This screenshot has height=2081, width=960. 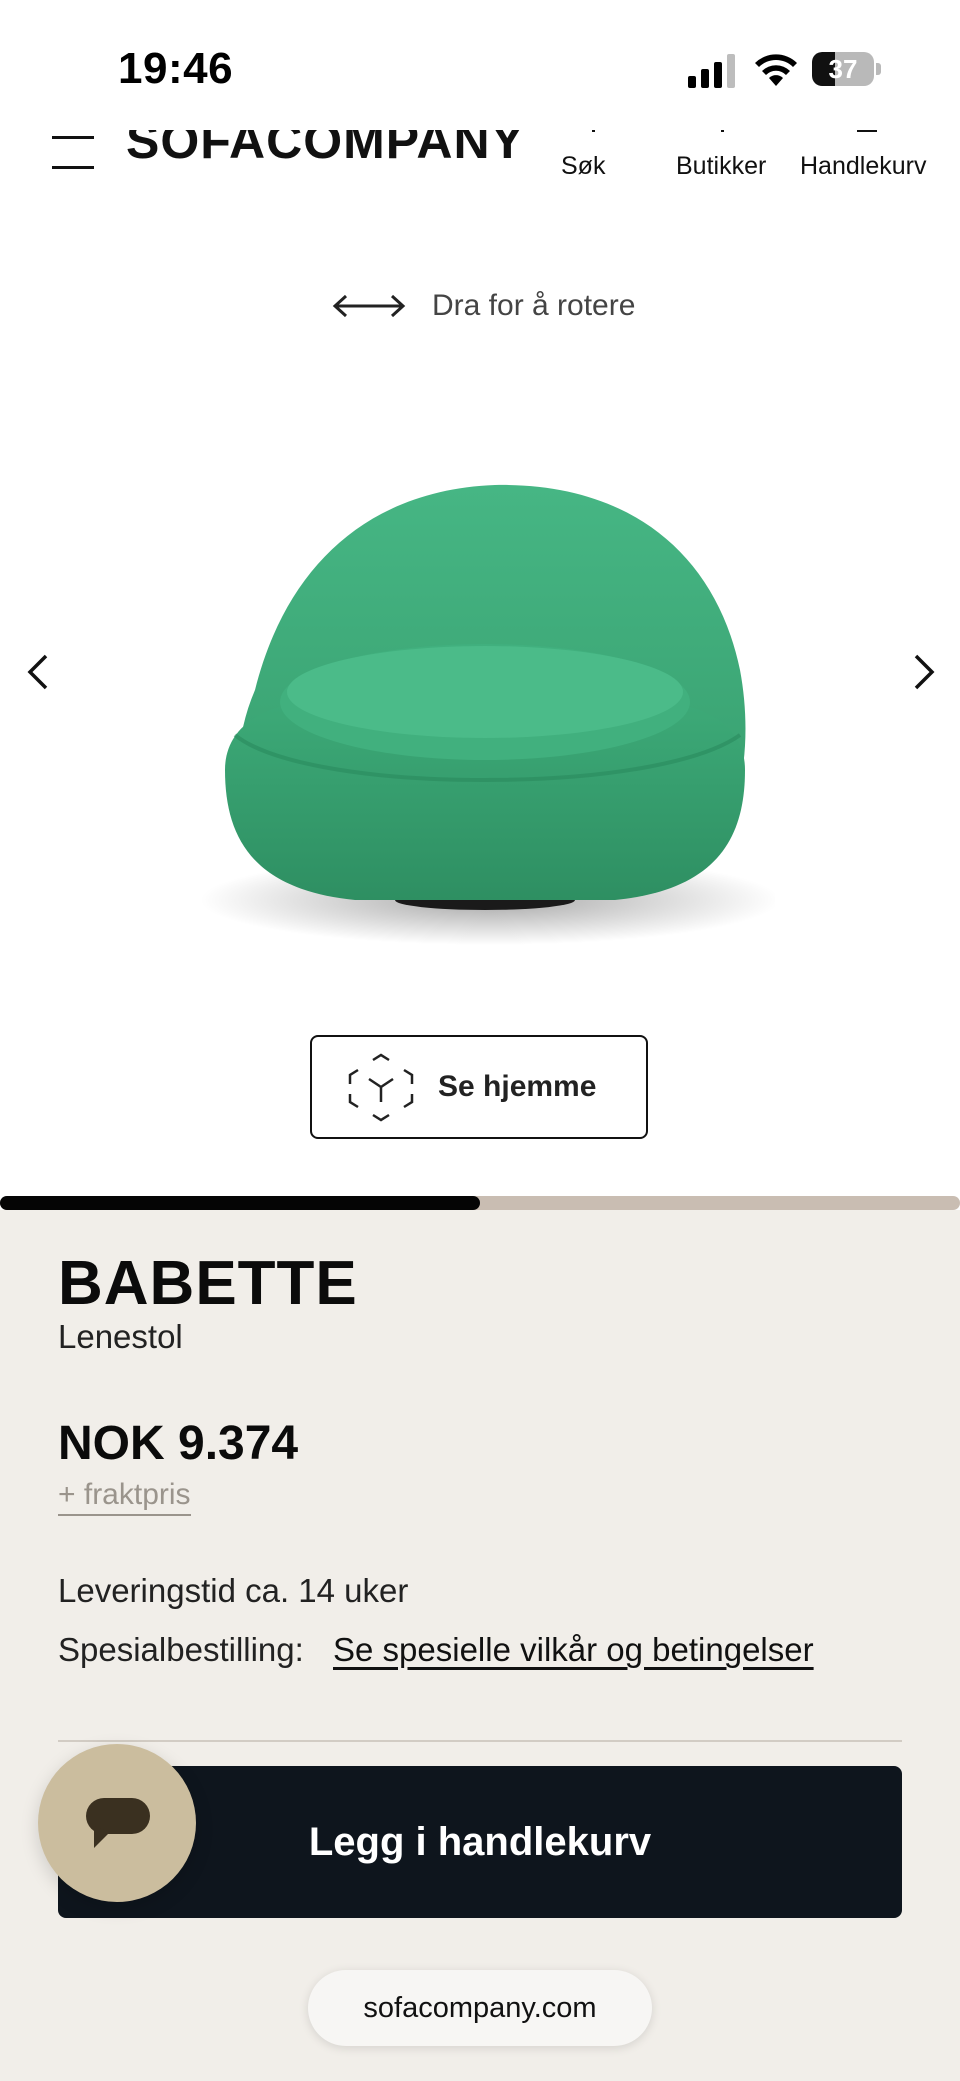 What do you see at coordinates (593, 131) in the screenshot?
I see `search-icon` at bounding box center [593, 131].